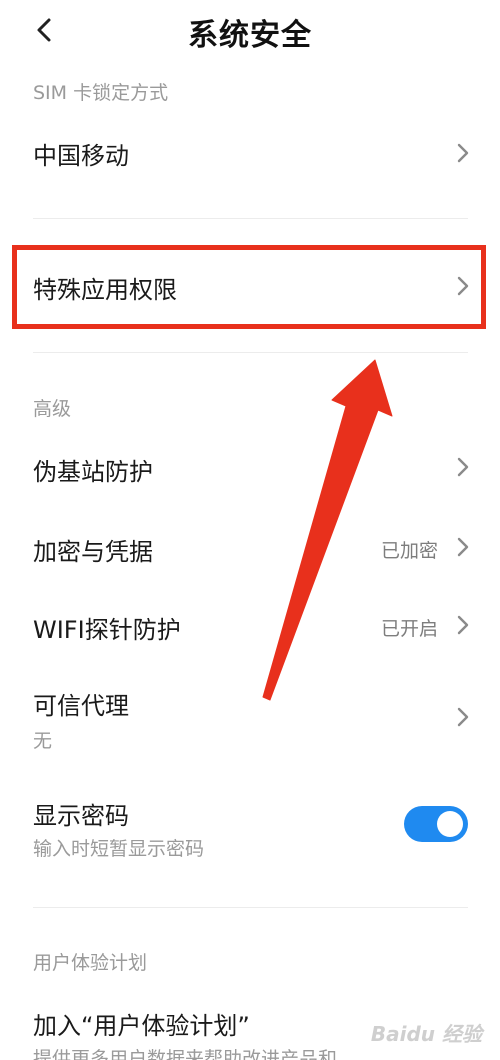  What do you see at coordinates (141, 1026) in the screenshot?
I see `row-title: 加入“用户体验计划”` at bounding box center [141, 1026].